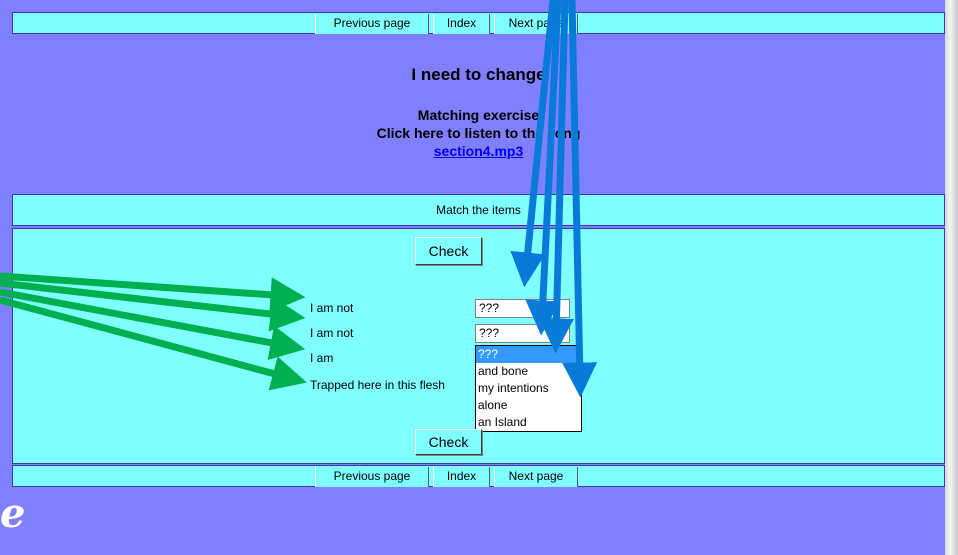 The image size is (958, 555). Describe the element at coordinates (153, 331) in the screenshot. I see `green-arrows` at that location.